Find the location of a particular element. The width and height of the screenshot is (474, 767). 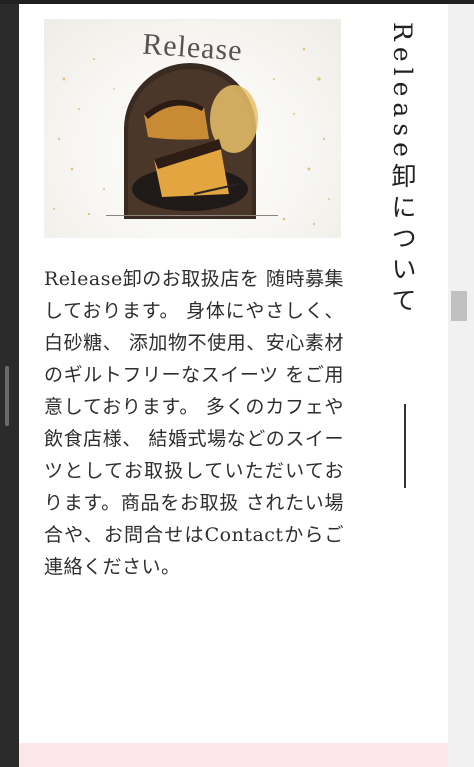

heading-divider-line is located at coordinates (405, 446).